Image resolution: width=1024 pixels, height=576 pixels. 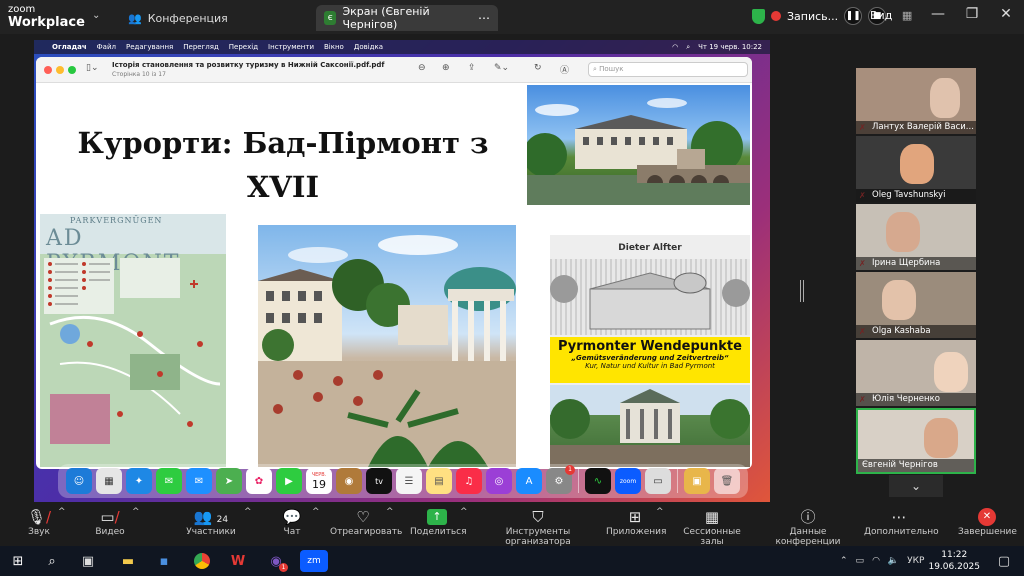 I want to click on network-icon: ▭, so click(x=860, y=561).